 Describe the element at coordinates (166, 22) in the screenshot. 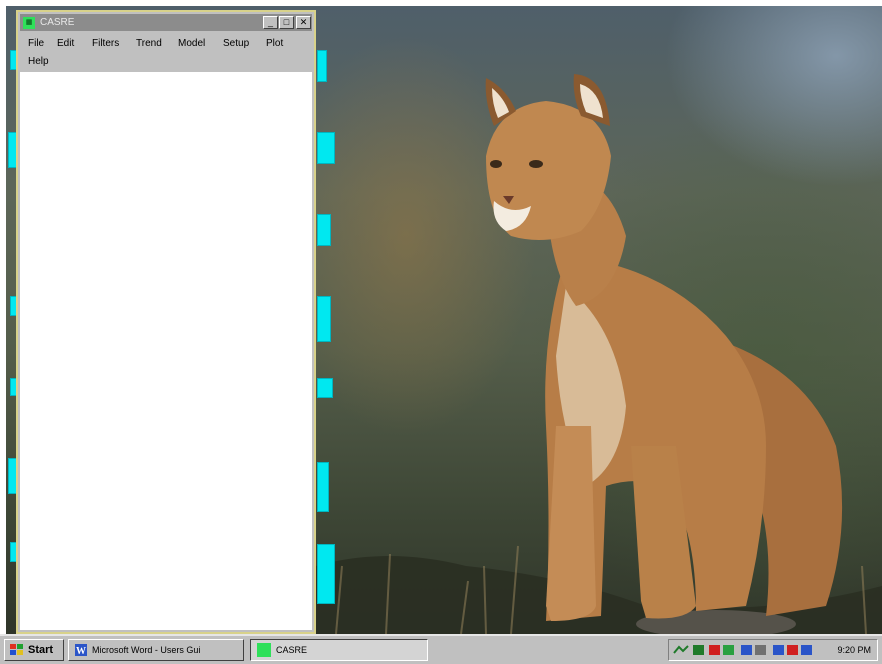

I see `window-titlebar: ▦ CASRE _ □ ✕` at that location.